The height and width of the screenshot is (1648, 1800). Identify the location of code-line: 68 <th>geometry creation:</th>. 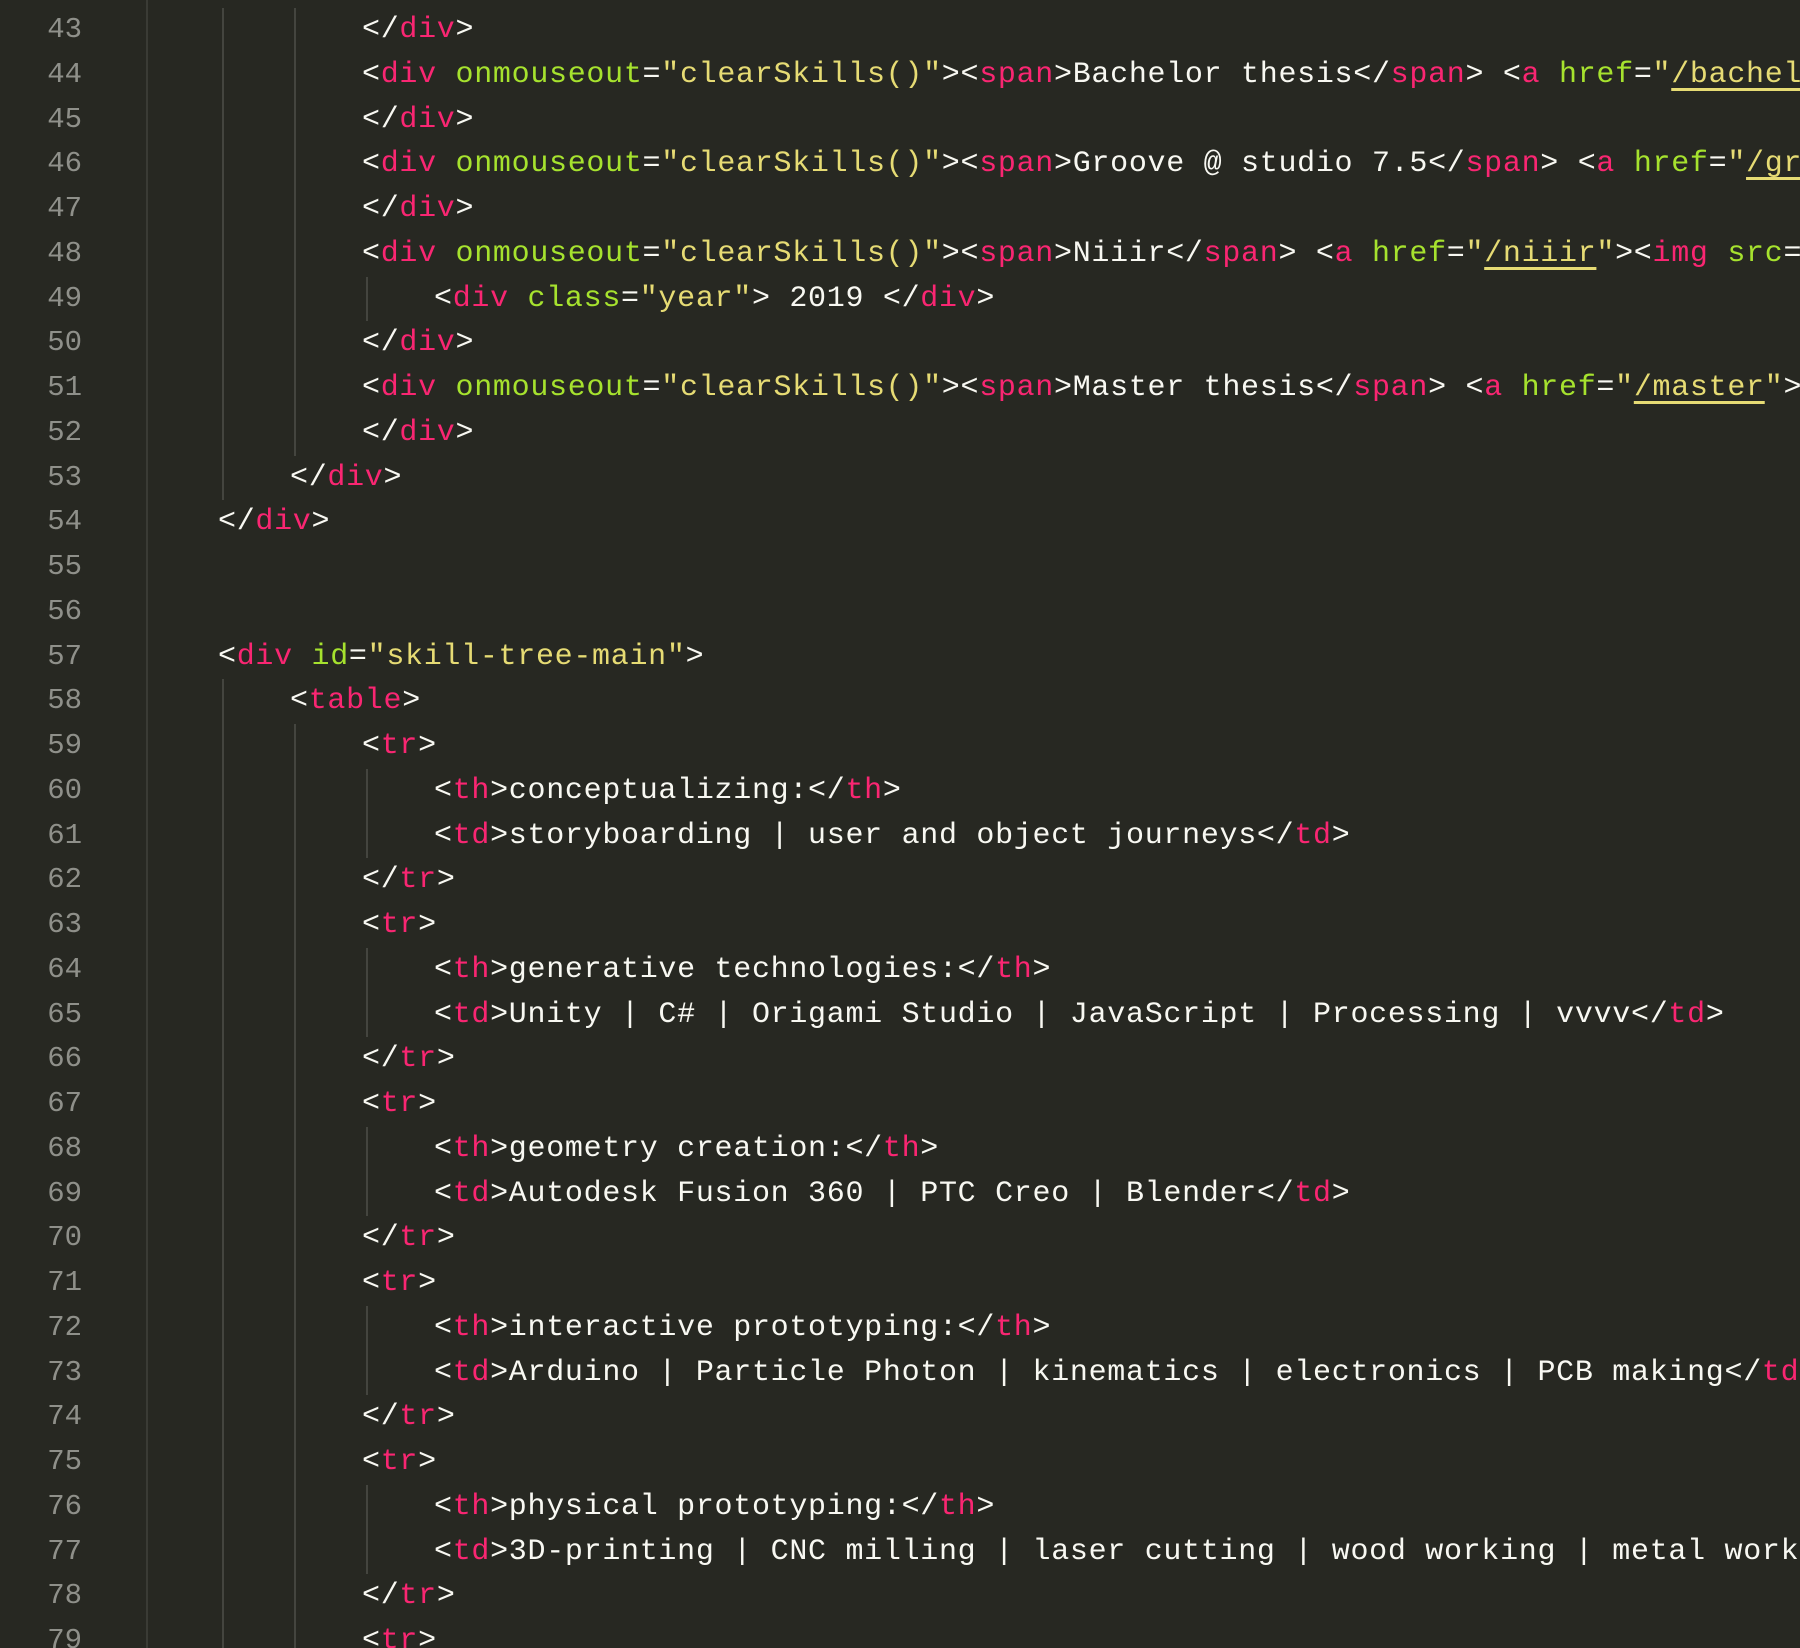
(900, 1149).